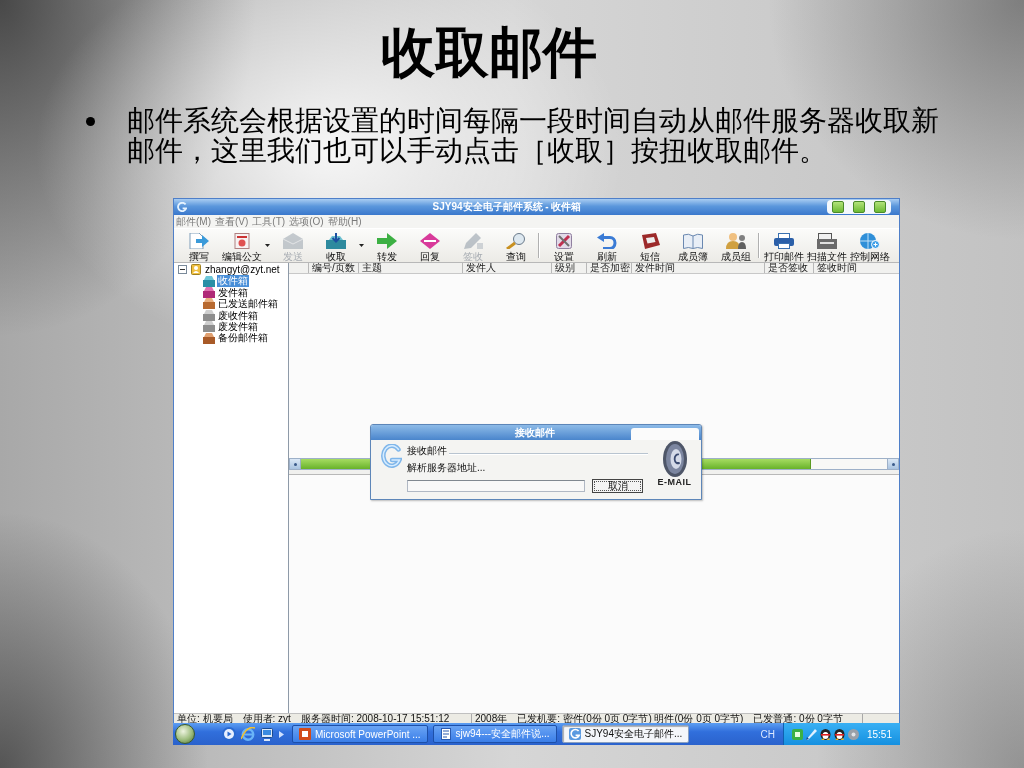 This screenshot has width=1024, height=768. I want to click on window-title: SJY94安全电子邮件系统 - 收件箱, so click(507, 207).